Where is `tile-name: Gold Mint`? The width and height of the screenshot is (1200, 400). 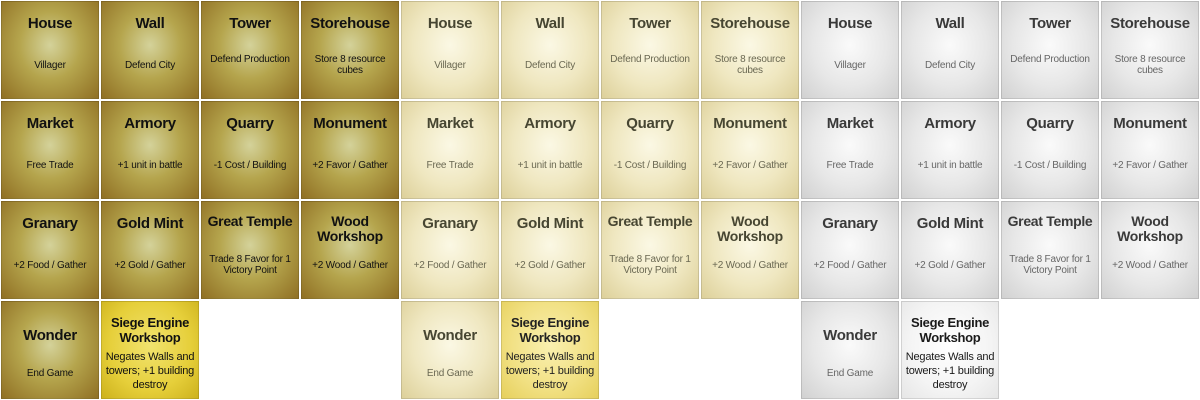
tile-name: Gold Mint is located at coordinates (950, 223).